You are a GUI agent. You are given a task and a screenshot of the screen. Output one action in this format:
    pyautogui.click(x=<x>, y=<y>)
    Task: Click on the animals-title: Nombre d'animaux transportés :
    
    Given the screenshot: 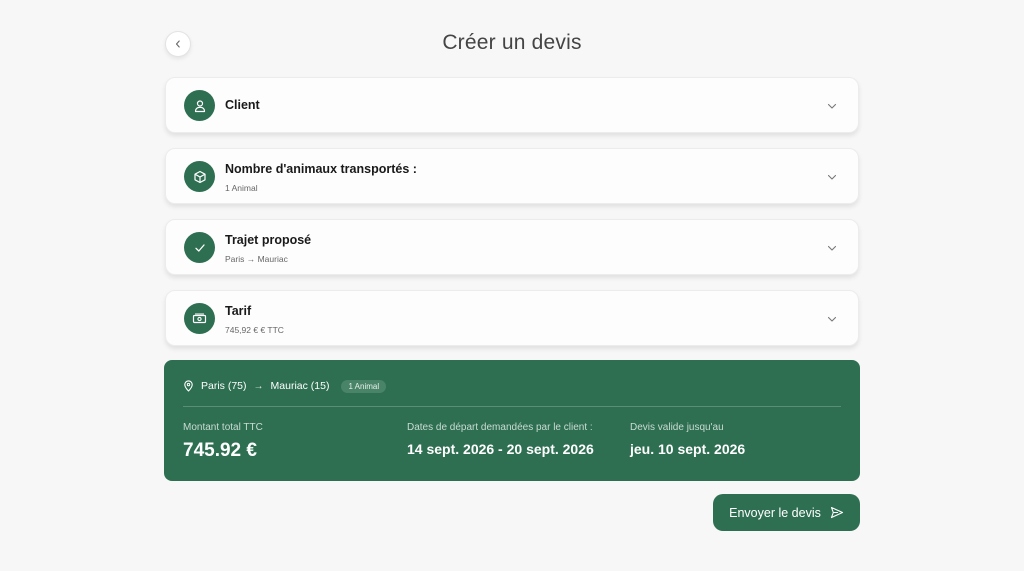 What is the action you would take?
    pyautogui.click(x=321, y=169)
    